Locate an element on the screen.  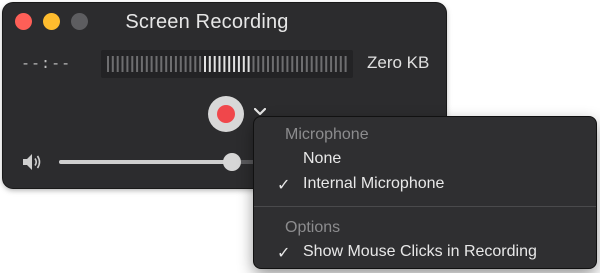
menu-item-label: Show Mouse Clicks in Recording is located at coordinates (420, 251).